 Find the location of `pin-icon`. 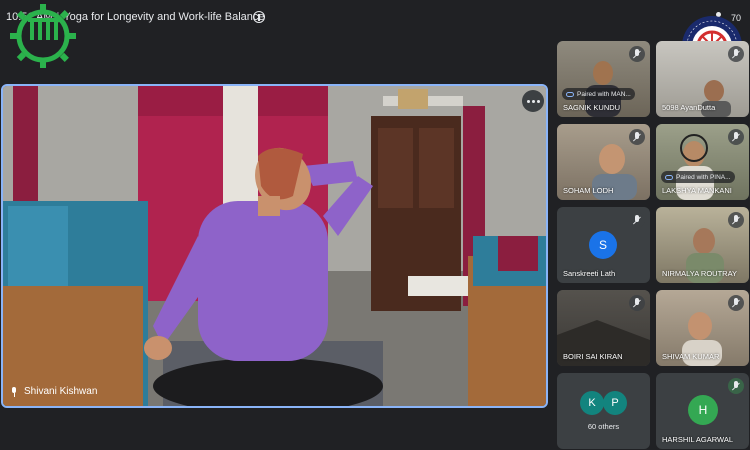

pin-icon is located at coordinates (14, 391).